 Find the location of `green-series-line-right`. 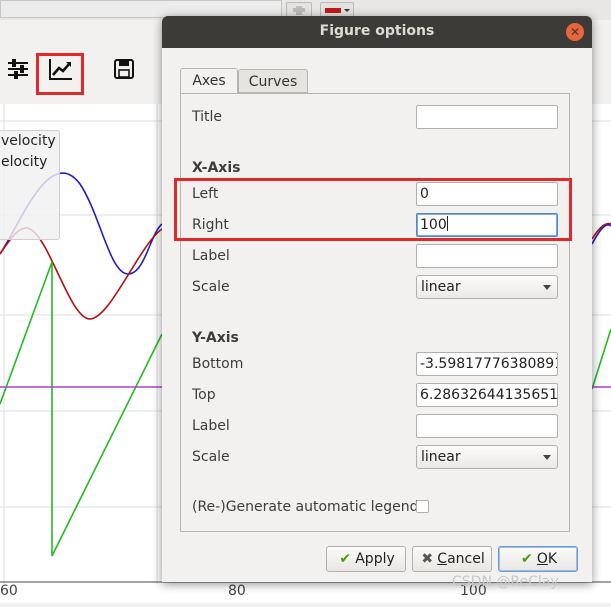

green-series-line-right is located at coordinates (601, 359).